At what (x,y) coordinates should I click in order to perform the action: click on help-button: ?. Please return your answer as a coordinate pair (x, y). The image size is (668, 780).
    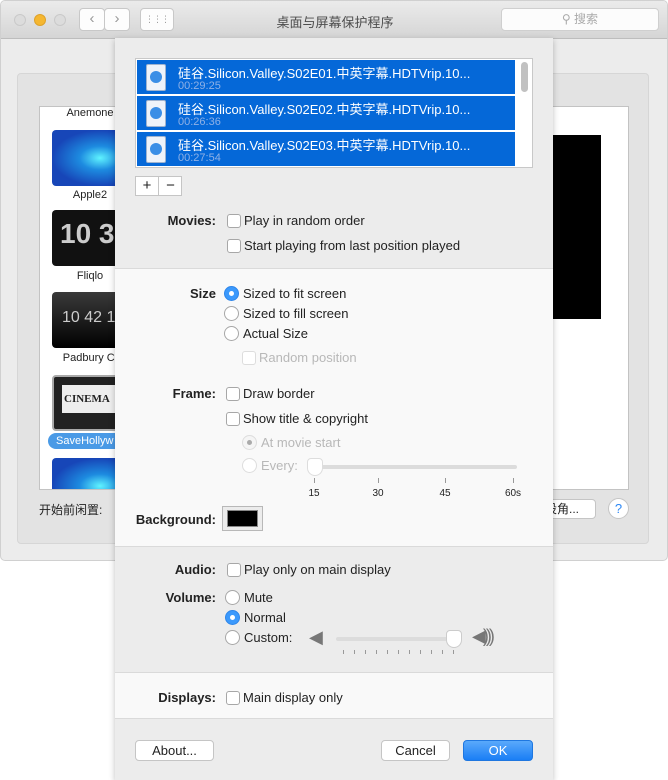
    Looking at the image, I should click on (618, 508).